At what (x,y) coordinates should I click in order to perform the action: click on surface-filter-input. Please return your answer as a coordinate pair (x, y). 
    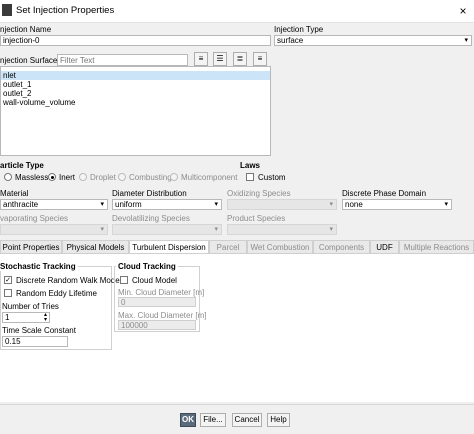
    Looking at the image, I should click on (122, 60).